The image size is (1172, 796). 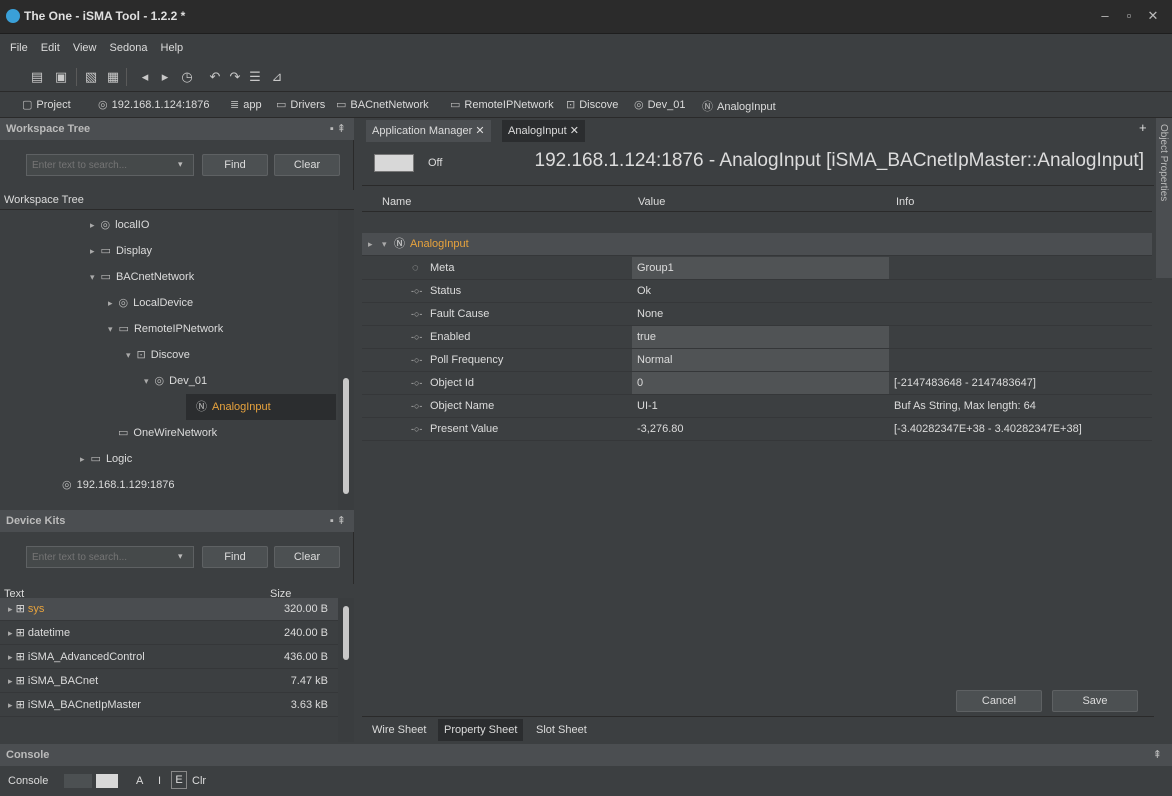 I want to click on search-input, so click(x=110, y=165).